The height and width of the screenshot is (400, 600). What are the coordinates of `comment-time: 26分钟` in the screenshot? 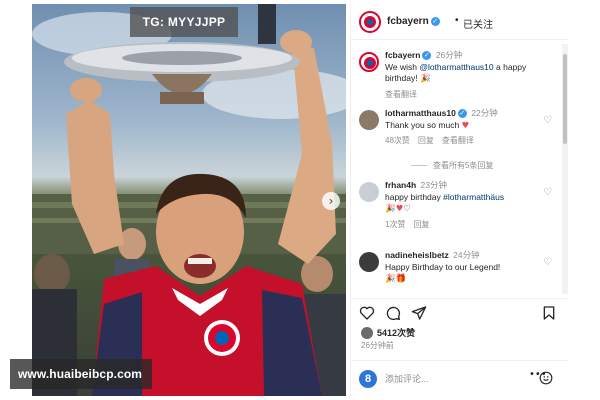 It's located at (449, 55).